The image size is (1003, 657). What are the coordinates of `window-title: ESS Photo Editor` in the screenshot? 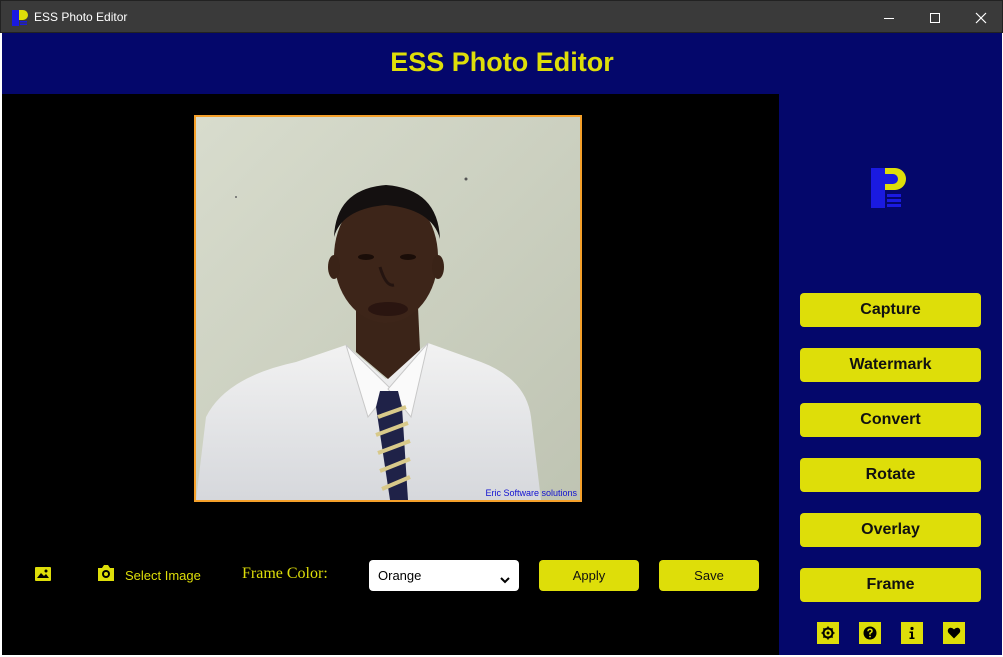 It's located at (81, 17).